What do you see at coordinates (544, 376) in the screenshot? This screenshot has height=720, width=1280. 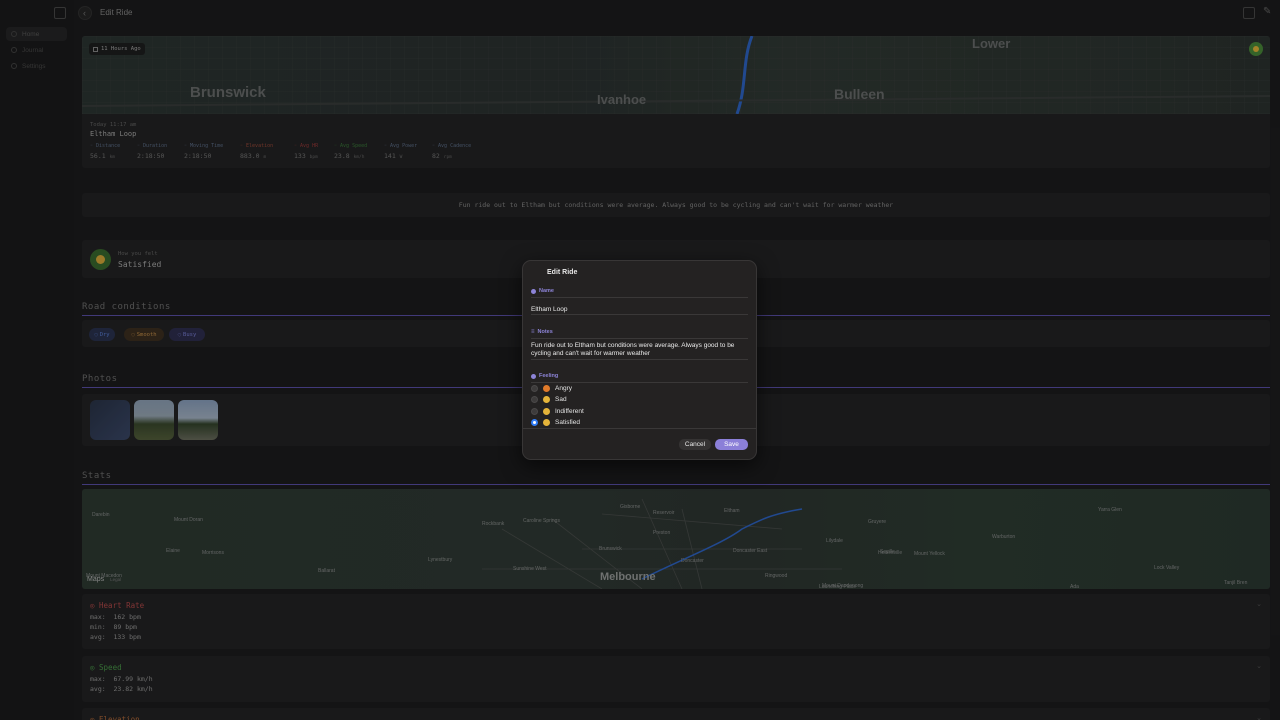 I see `feeling-label: Feeling` at bounding box center [544, 376].